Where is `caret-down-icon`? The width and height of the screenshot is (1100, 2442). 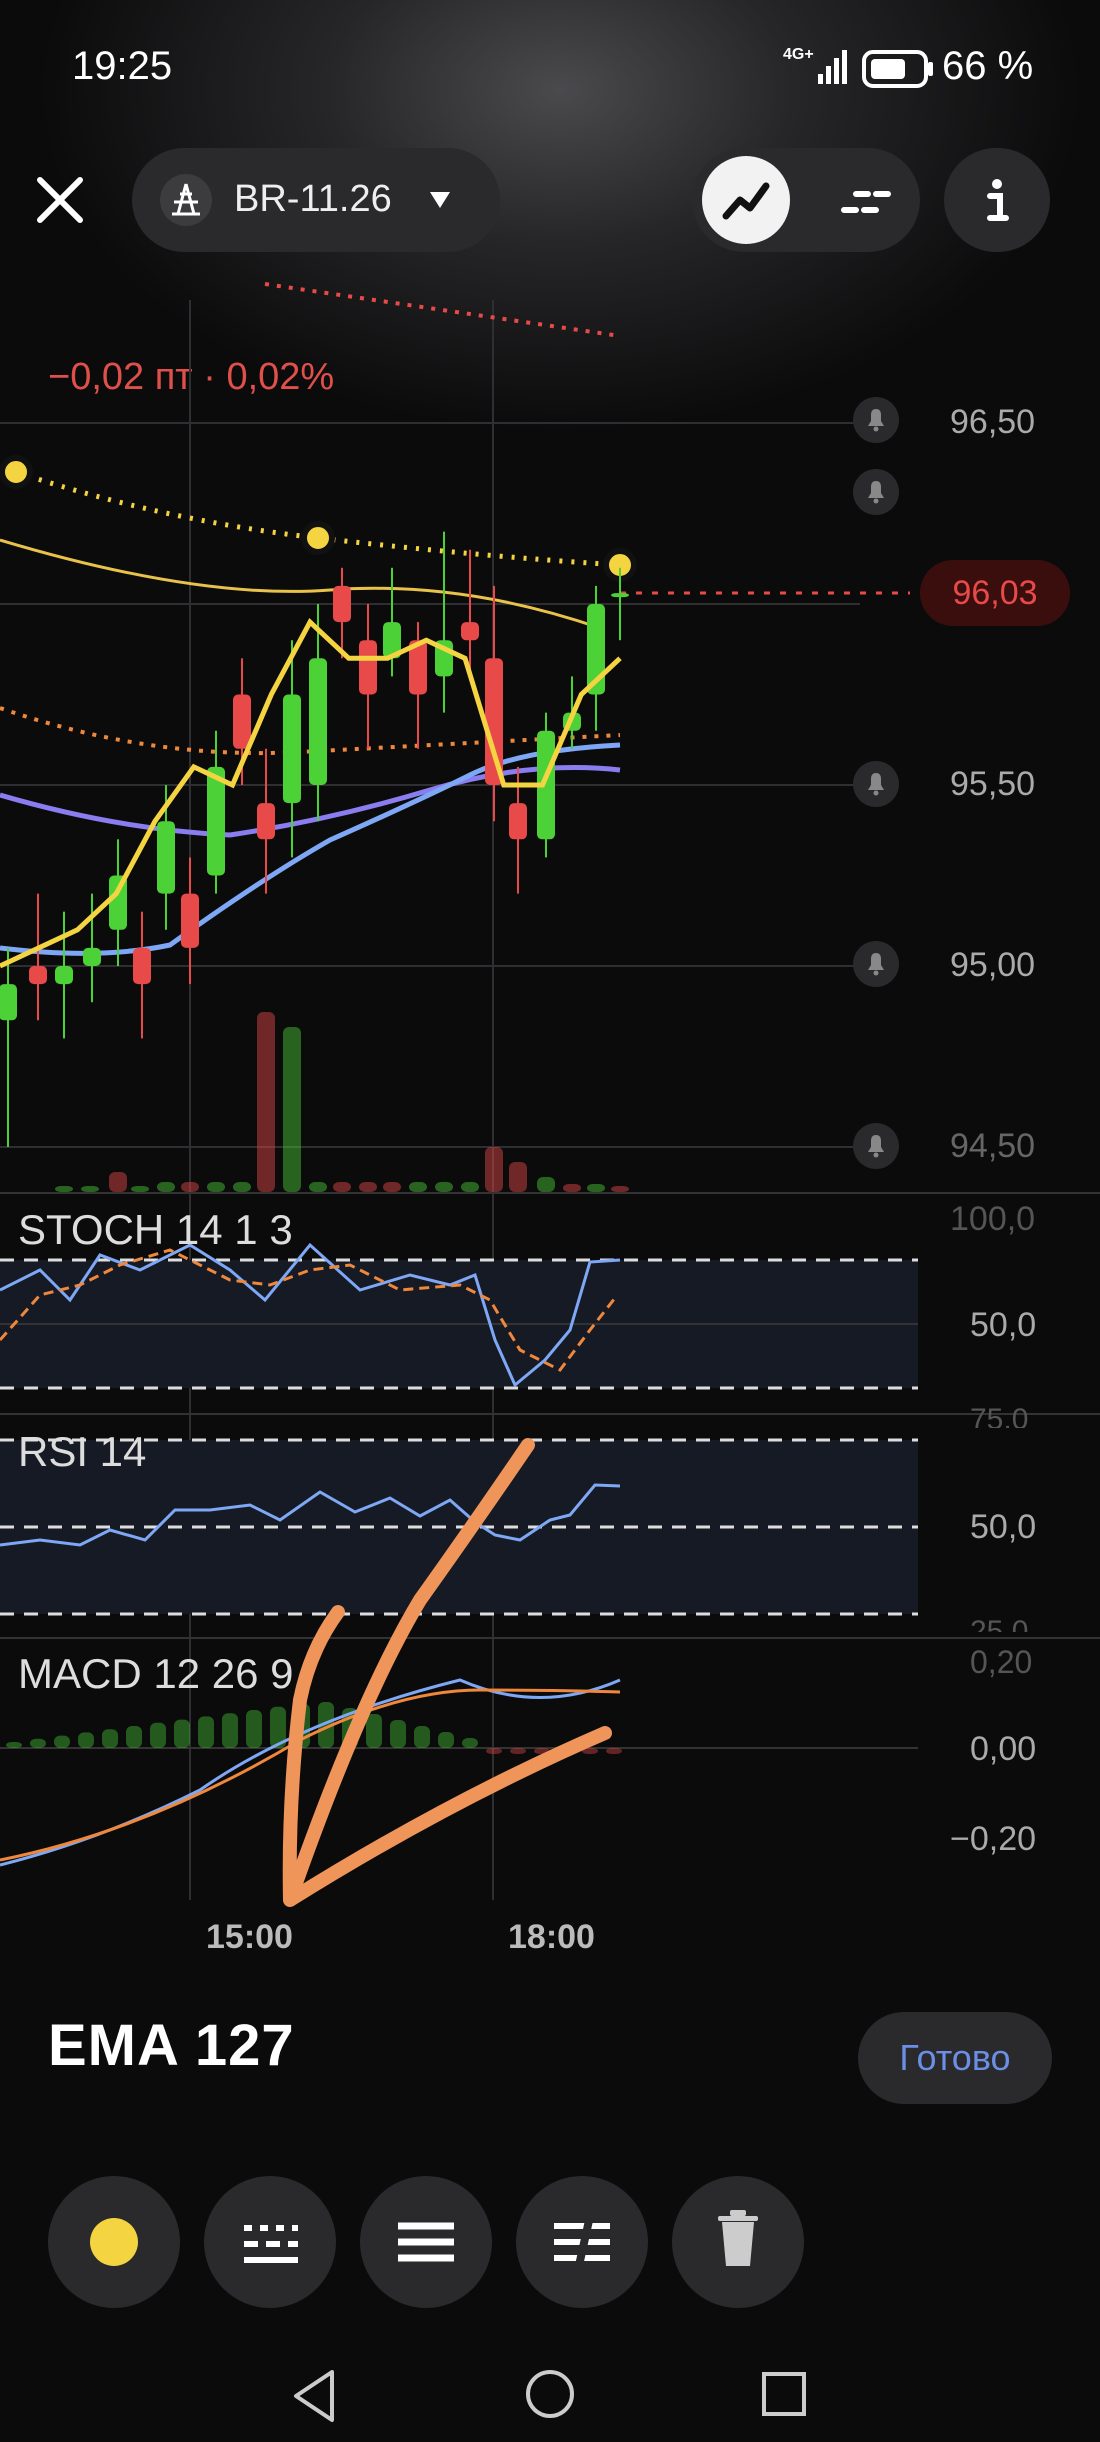
caret-down-icon is located at coordinates (440, 200).